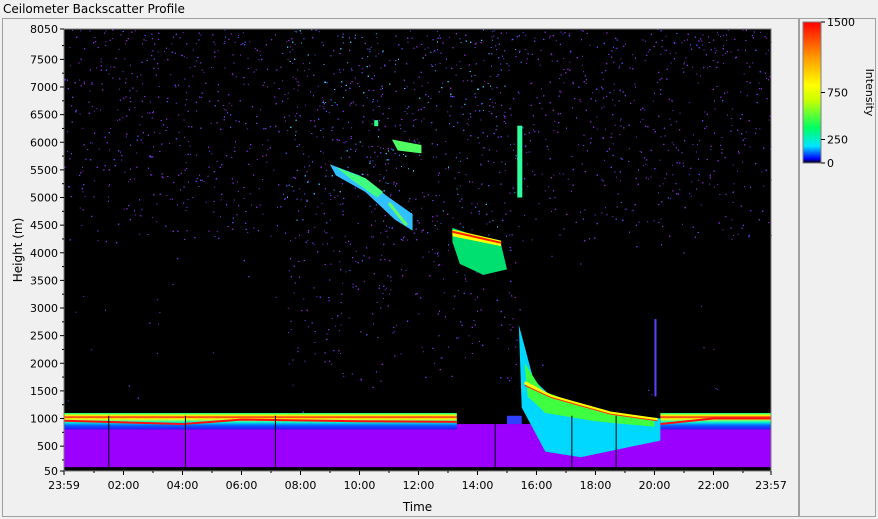 The width and height of the screenshot is (878, 519). What do you see at coordinates (44, 336) in the screenshot?
I see `y-tick-label: 2500` at bounding box center [44, 336].